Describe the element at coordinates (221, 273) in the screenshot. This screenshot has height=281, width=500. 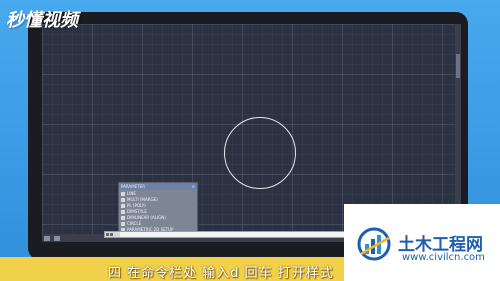
I see `subtitle-text: 四 在命令栏处 输入d 回车 打开样式` at that location.